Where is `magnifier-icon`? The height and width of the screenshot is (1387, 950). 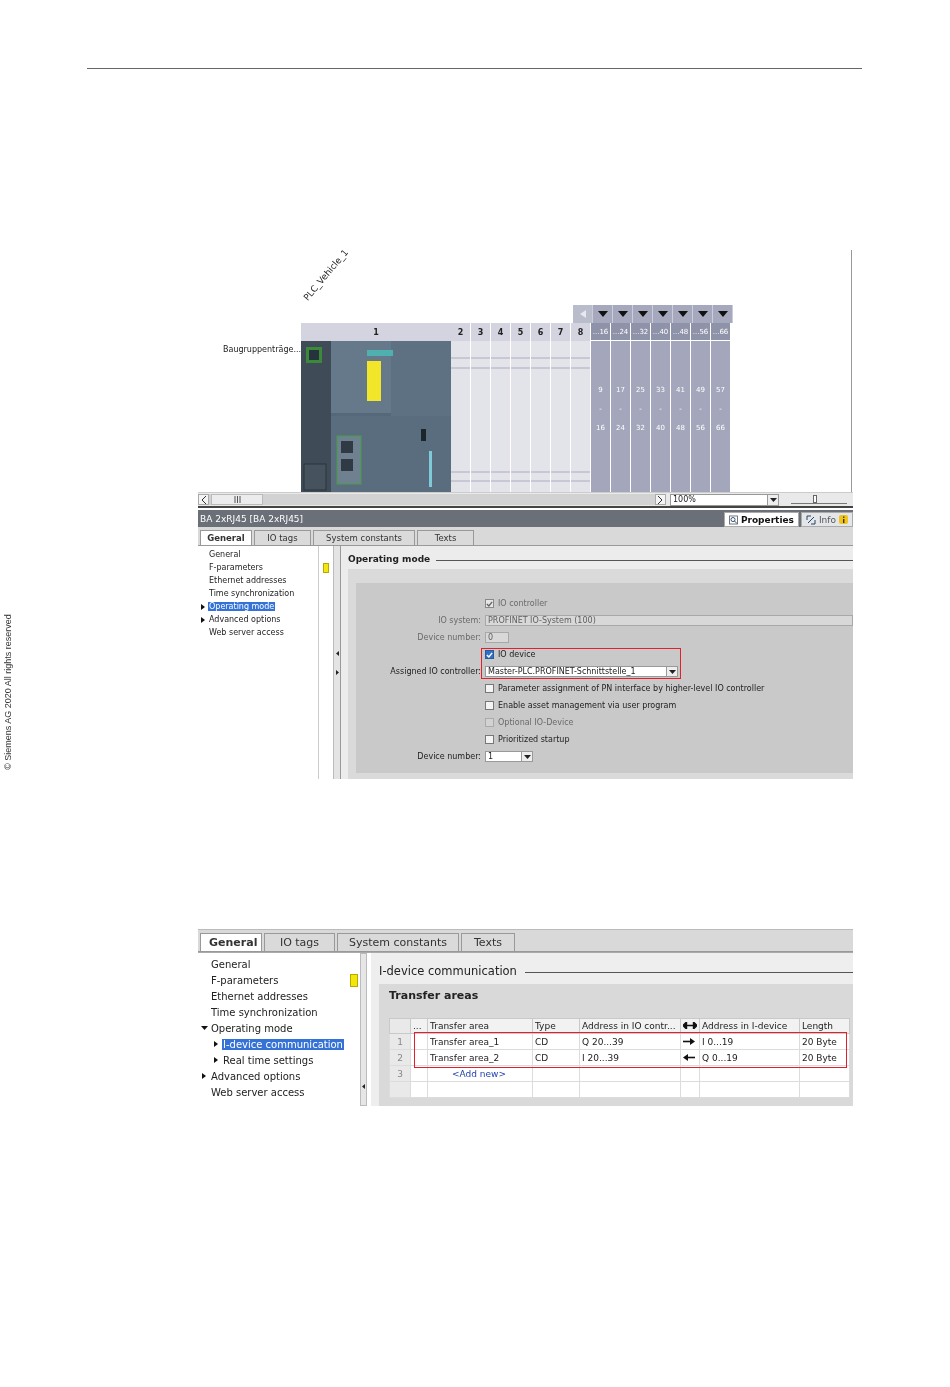 magnifier-icon is located at coordinates (733, 519).